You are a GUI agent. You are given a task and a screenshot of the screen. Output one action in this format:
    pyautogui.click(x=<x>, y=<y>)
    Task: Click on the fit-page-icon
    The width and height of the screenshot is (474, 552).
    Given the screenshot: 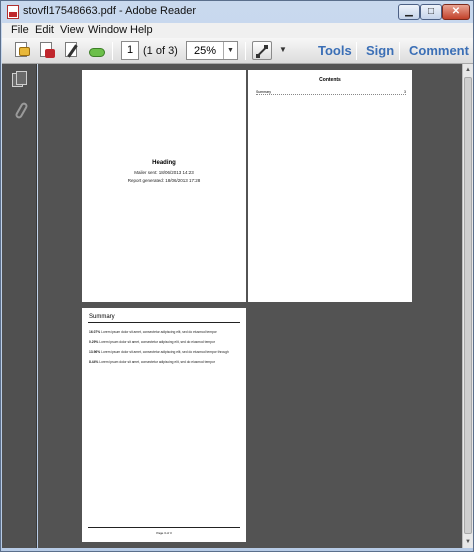 What is the action you would take?
    pyautogui.click(x=262, y=50)
    